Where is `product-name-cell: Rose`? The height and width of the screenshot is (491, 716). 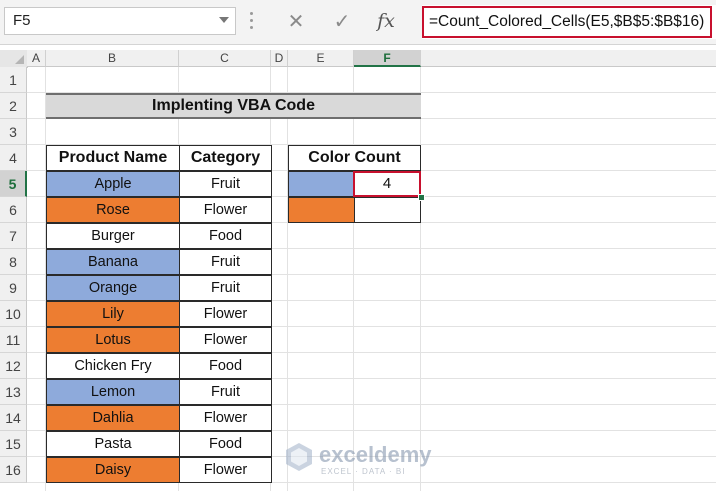 product-name-cell: Rose is located at coordinates (113, 210).